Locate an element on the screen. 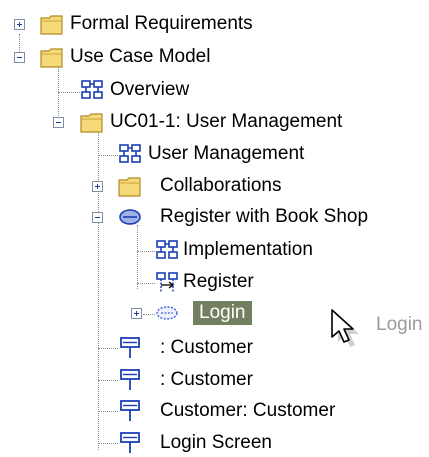 Image resolution: width=429 pixels, height=457 pixels. mouse-pointer-icon is located at coordinates (345, 328).